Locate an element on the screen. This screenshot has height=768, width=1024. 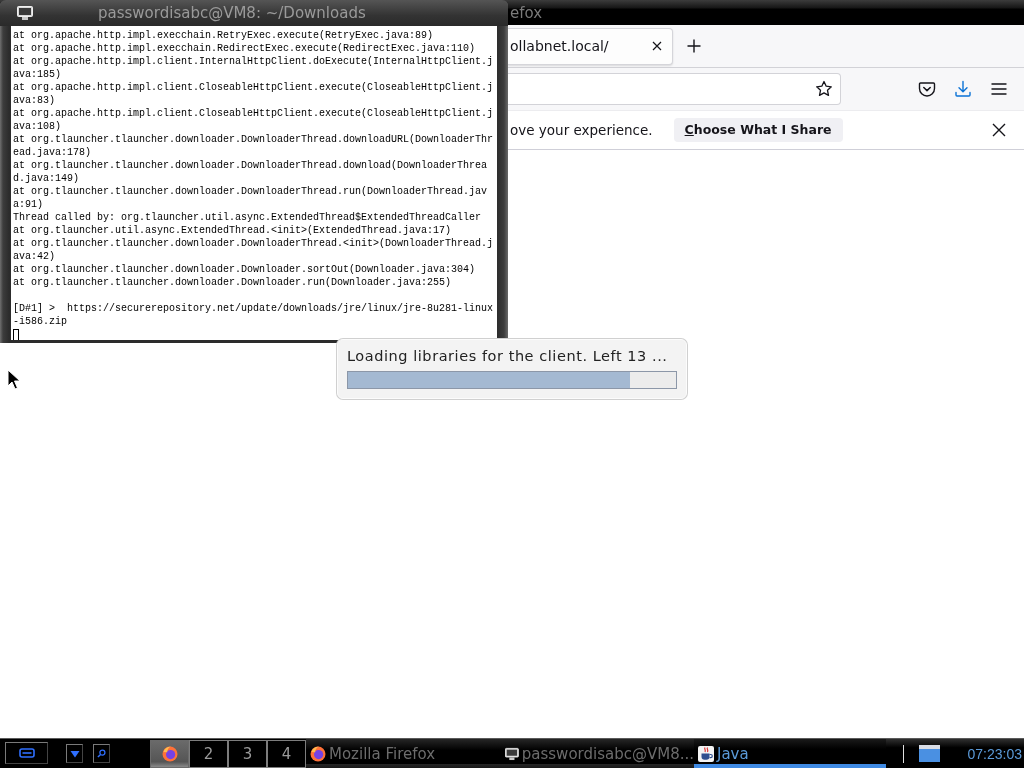
notification-text: ove your experience. is located at coordinates (581, 130).